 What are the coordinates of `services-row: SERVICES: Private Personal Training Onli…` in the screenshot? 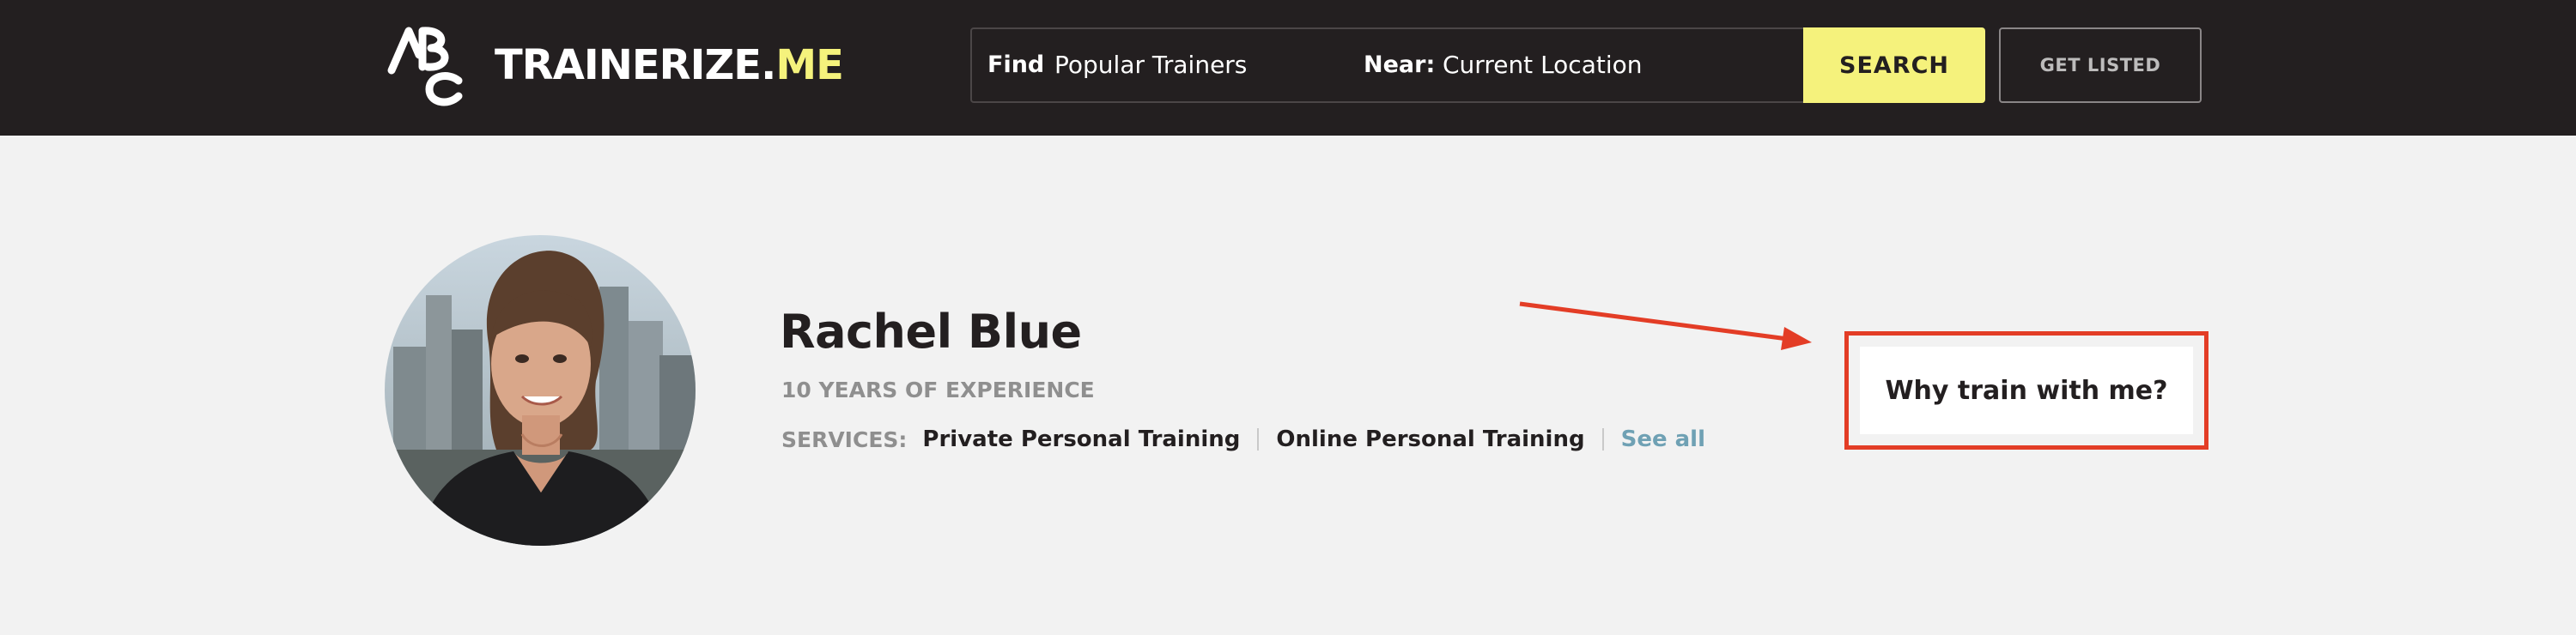 It's located at (1243, 439).